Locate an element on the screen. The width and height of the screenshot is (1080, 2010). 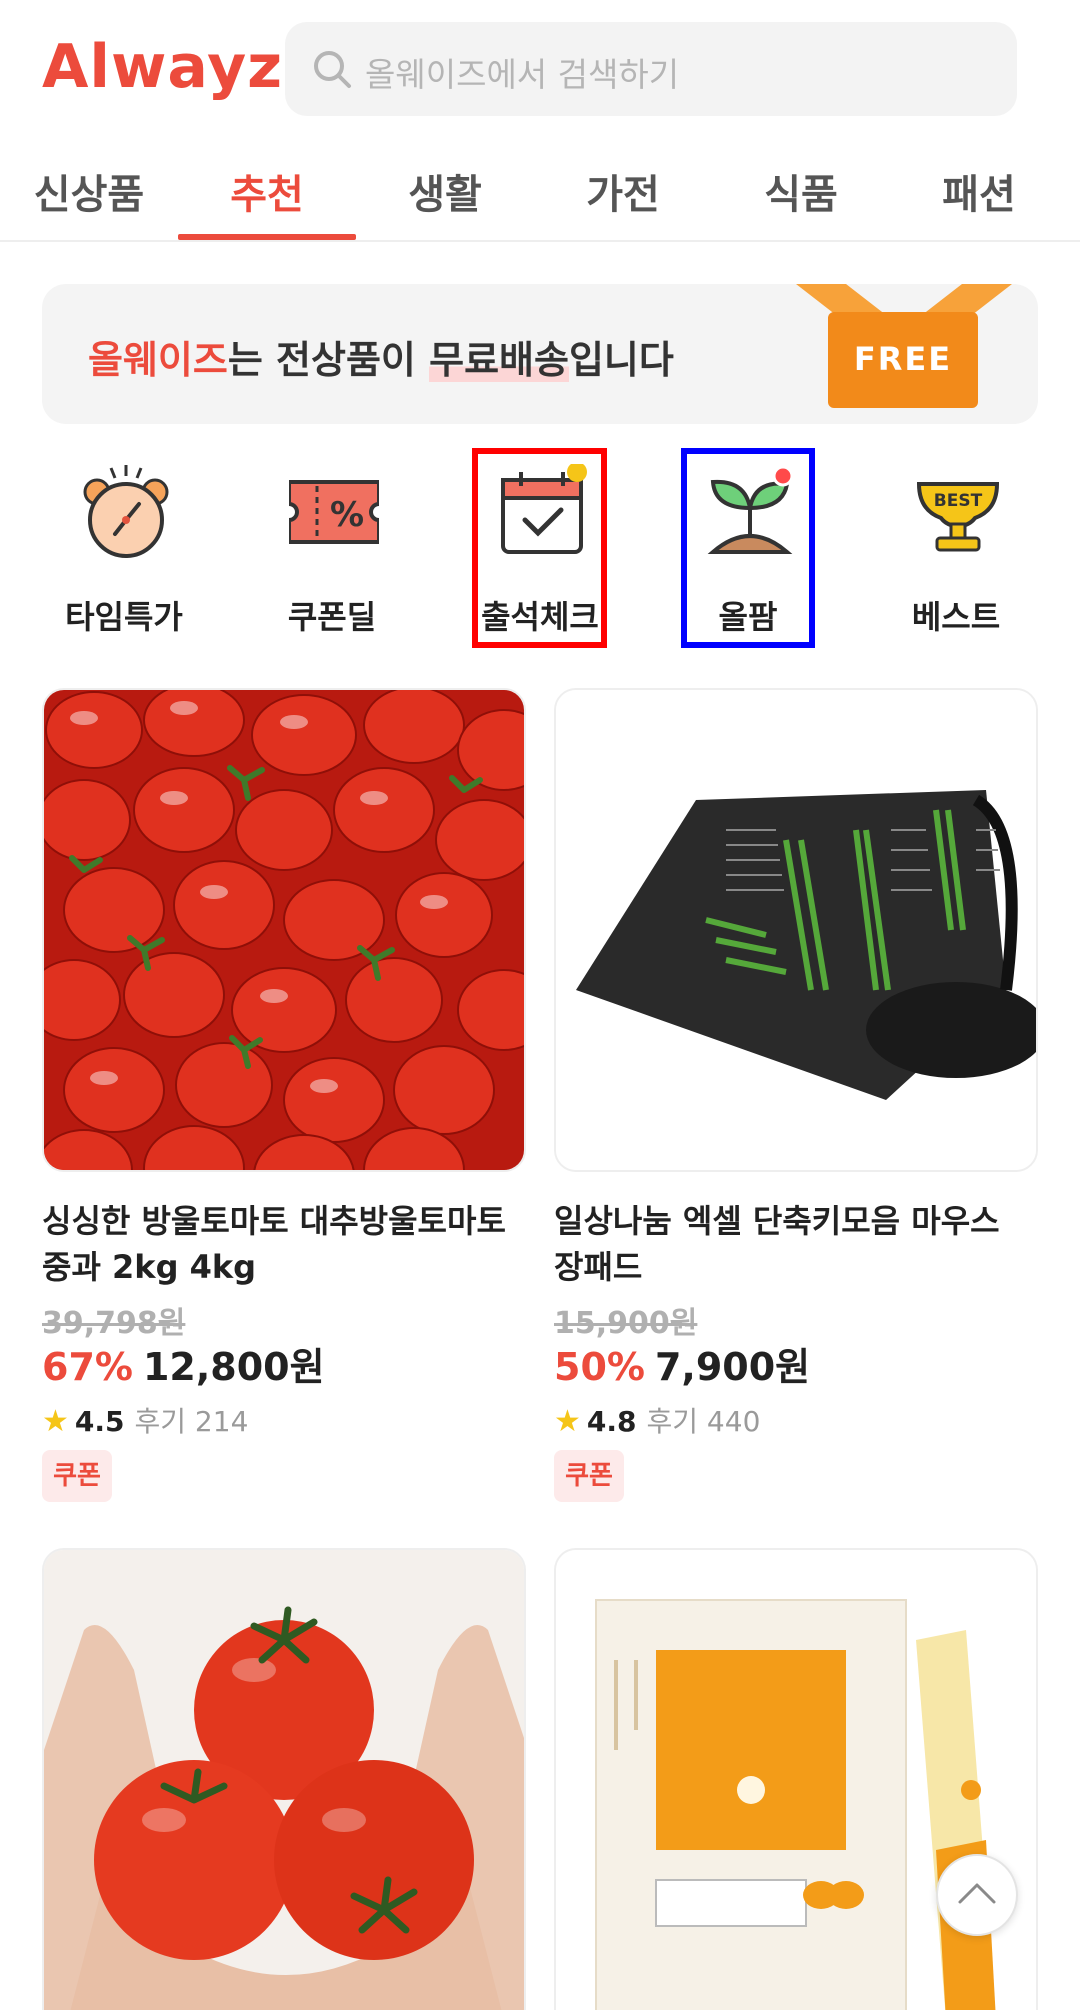
app-logo: Alwayz is located at coordinates (162, 67).